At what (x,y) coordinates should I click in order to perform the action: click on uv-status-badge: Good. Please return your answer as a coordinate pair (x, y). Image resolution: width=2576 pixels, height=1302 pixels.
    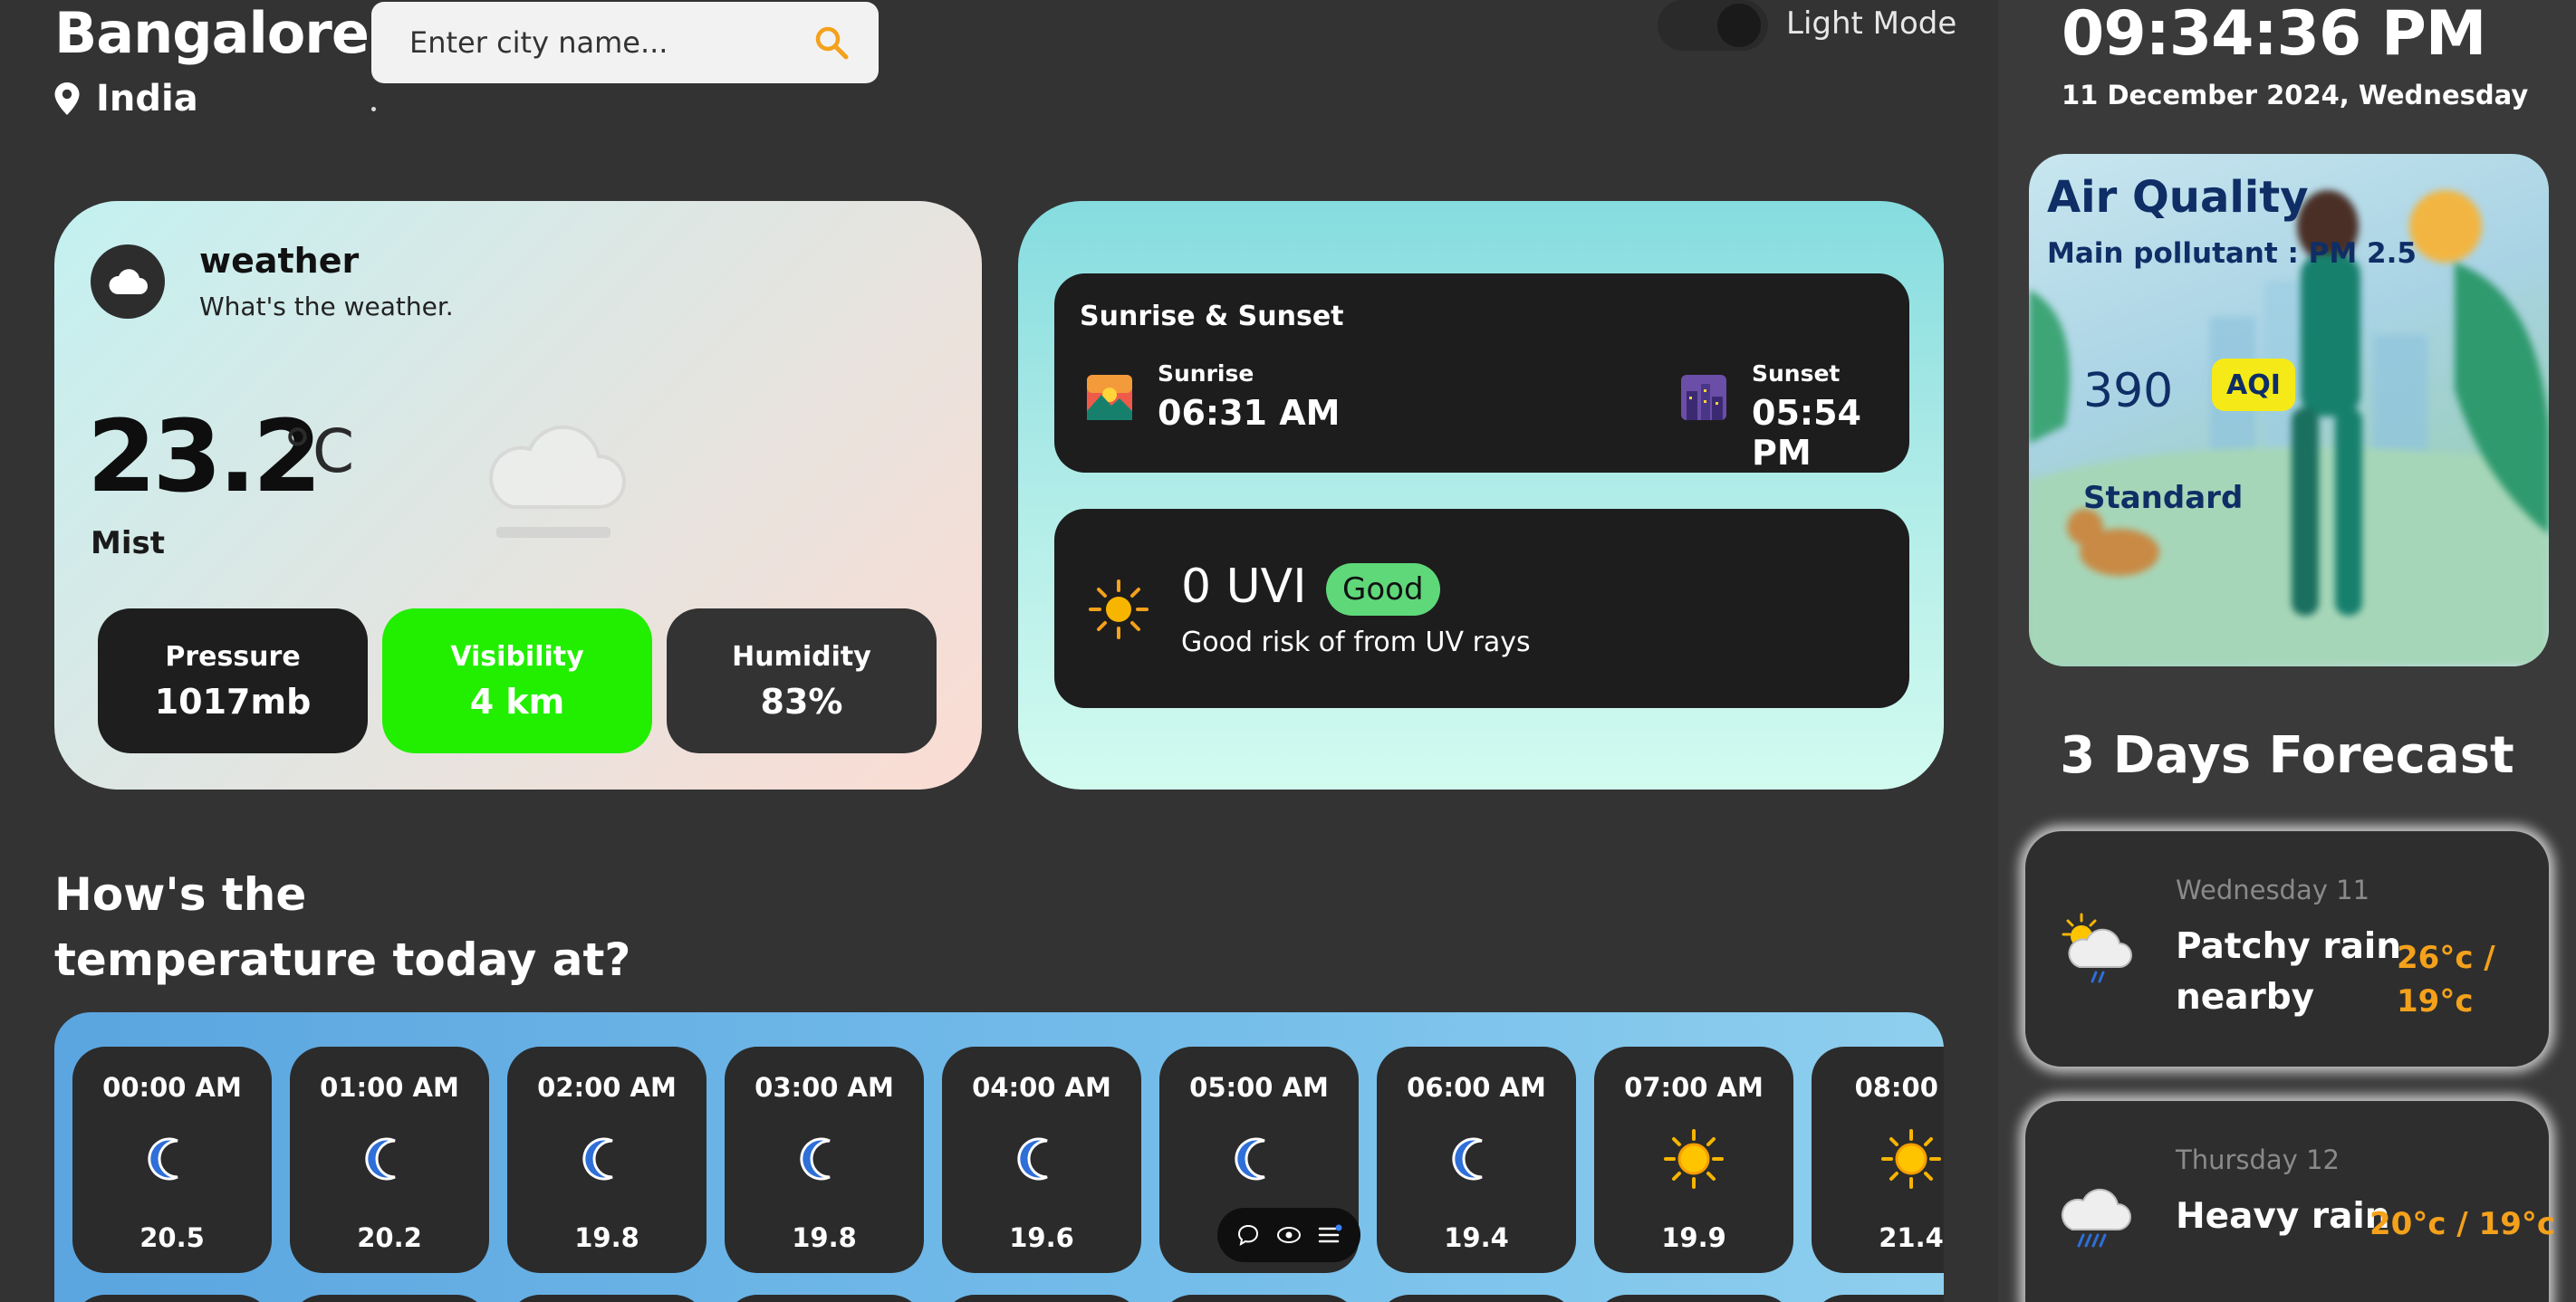
    Looking at the image, I should click on (1383, 589).